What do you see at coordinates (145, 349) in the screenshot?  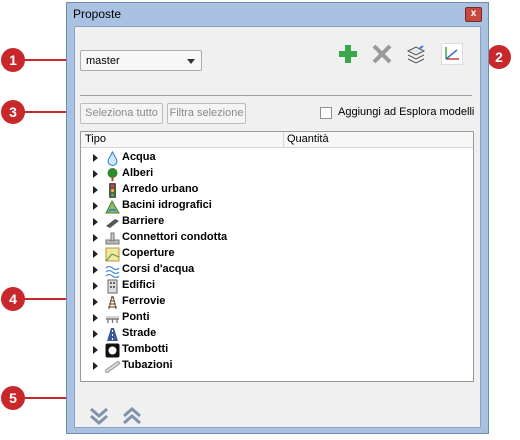 I see `tree-row-label: Tombotti` at bounding box center [145, 349].